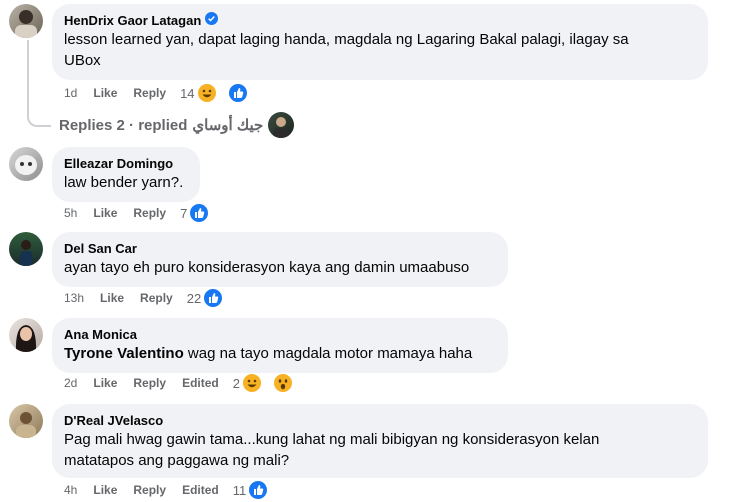 The image size is (750, 502). I want to click on comment-actions: 1d Like Reply 14, so click(164, 93).